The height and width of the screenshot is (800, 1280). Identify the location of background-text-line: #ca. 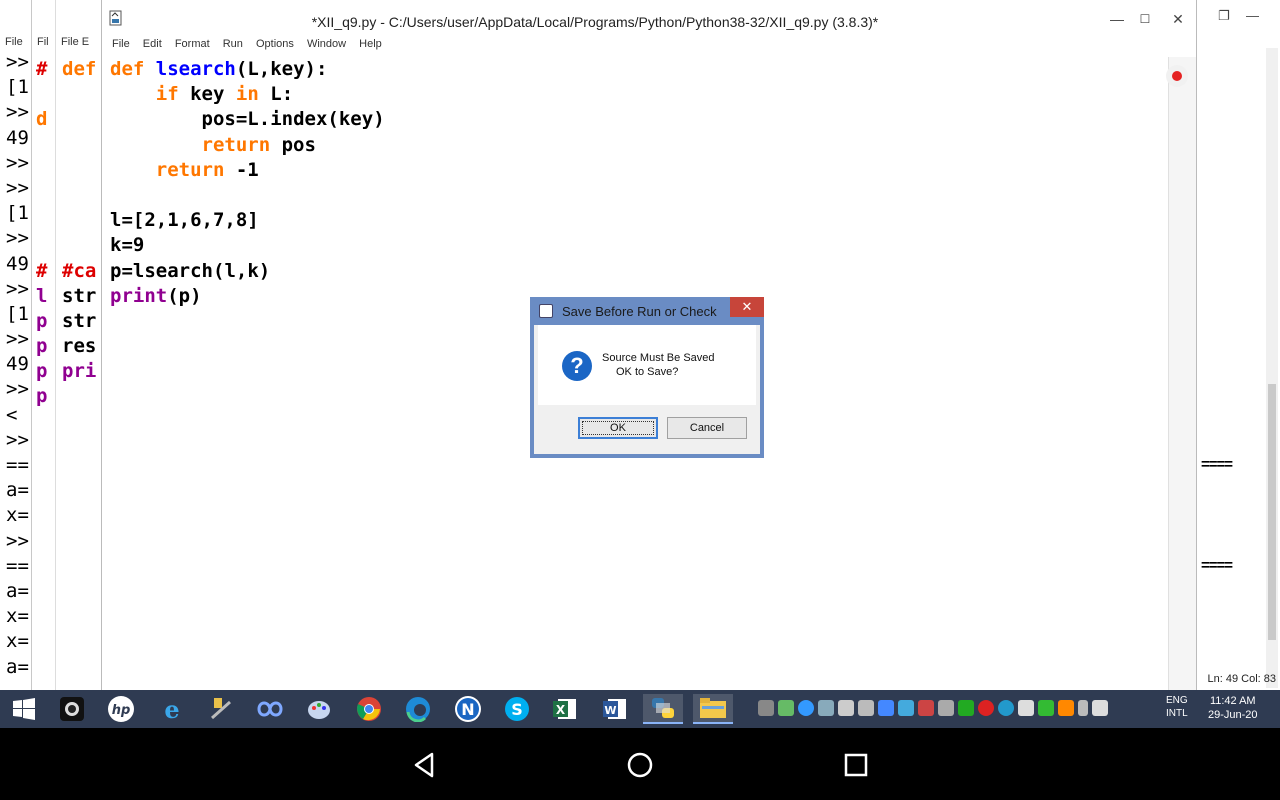
(79, 270).